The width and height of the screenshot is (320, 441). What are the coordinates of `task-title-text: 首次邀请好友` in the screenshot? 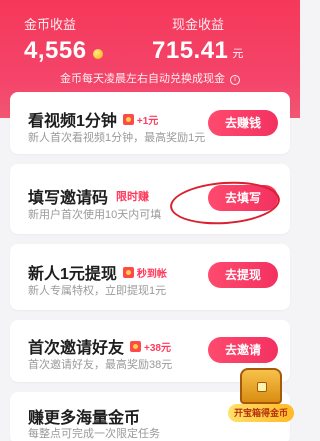 It's located at (76, 348).